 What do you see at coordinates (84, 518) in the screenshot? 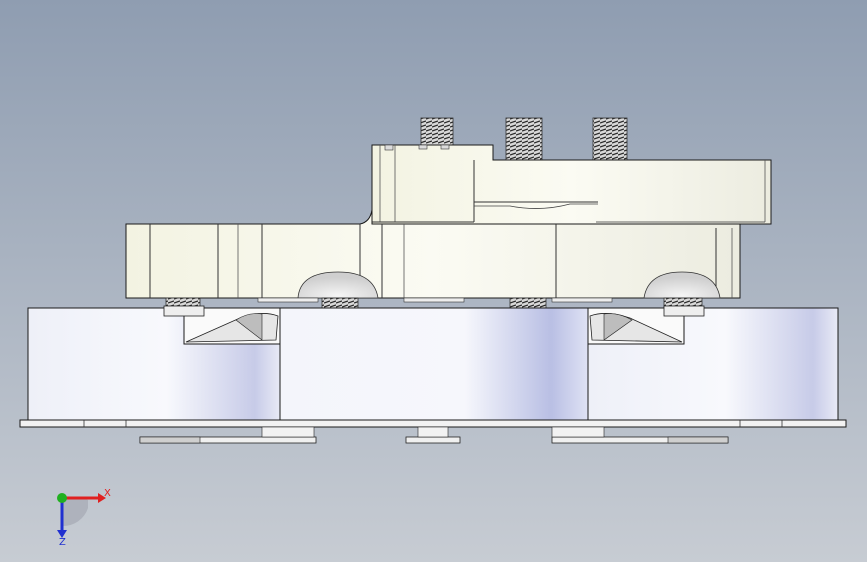
I see `coordinate-triad: X Z` at bounding box center [84, 518].